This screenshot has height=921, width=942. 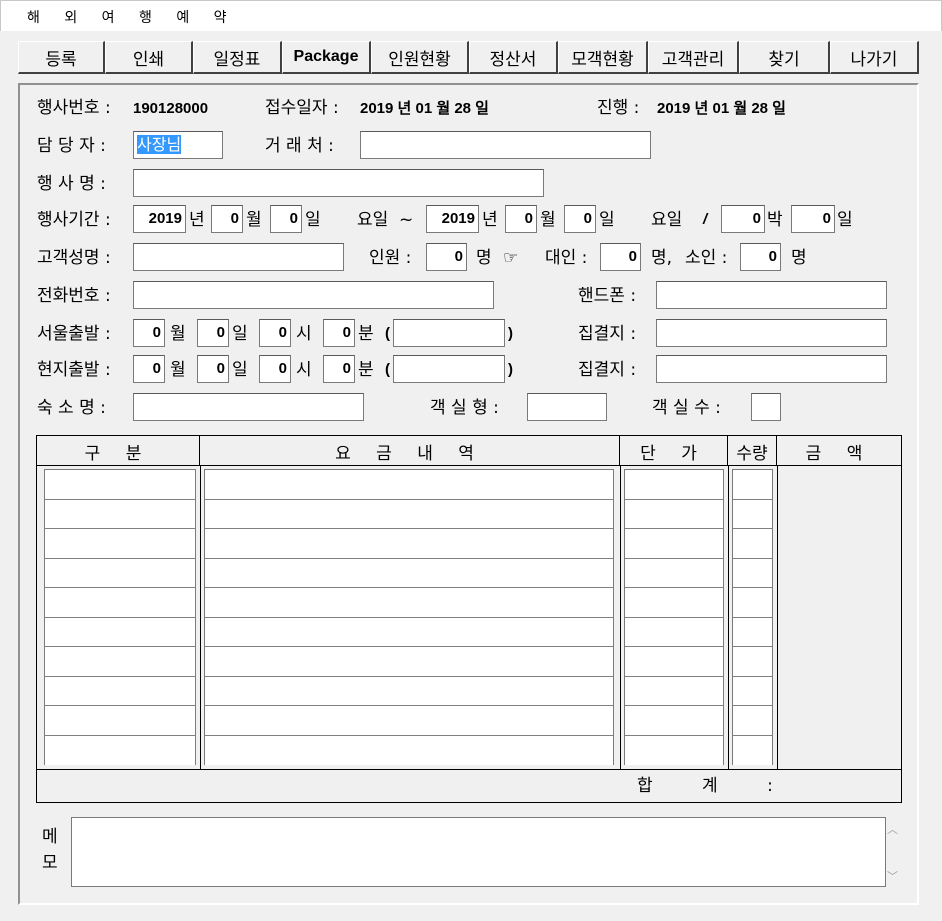 What do you see at coordinates (149, 369) in the screenshot?
I see `local-month-input: 0` at bounding box center [149, 369].